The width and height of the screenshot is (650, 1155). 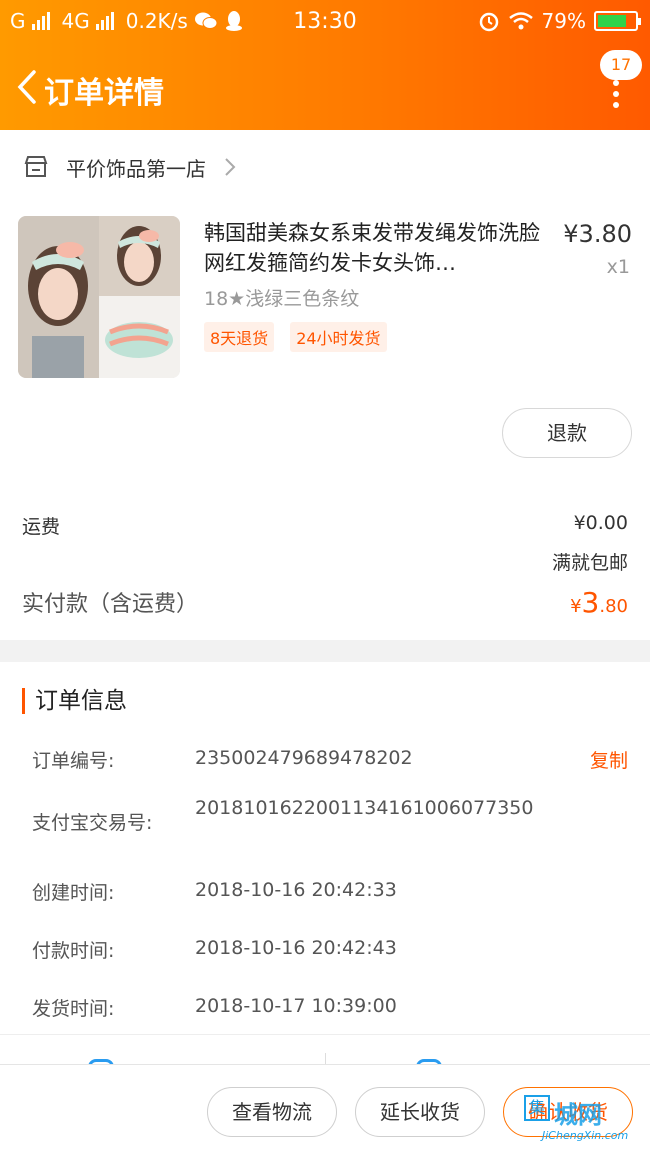 What do you see at coordinates (590, 602) in the screenshot?
I see `paid-integer: 3` at bounding box center [590, 602].